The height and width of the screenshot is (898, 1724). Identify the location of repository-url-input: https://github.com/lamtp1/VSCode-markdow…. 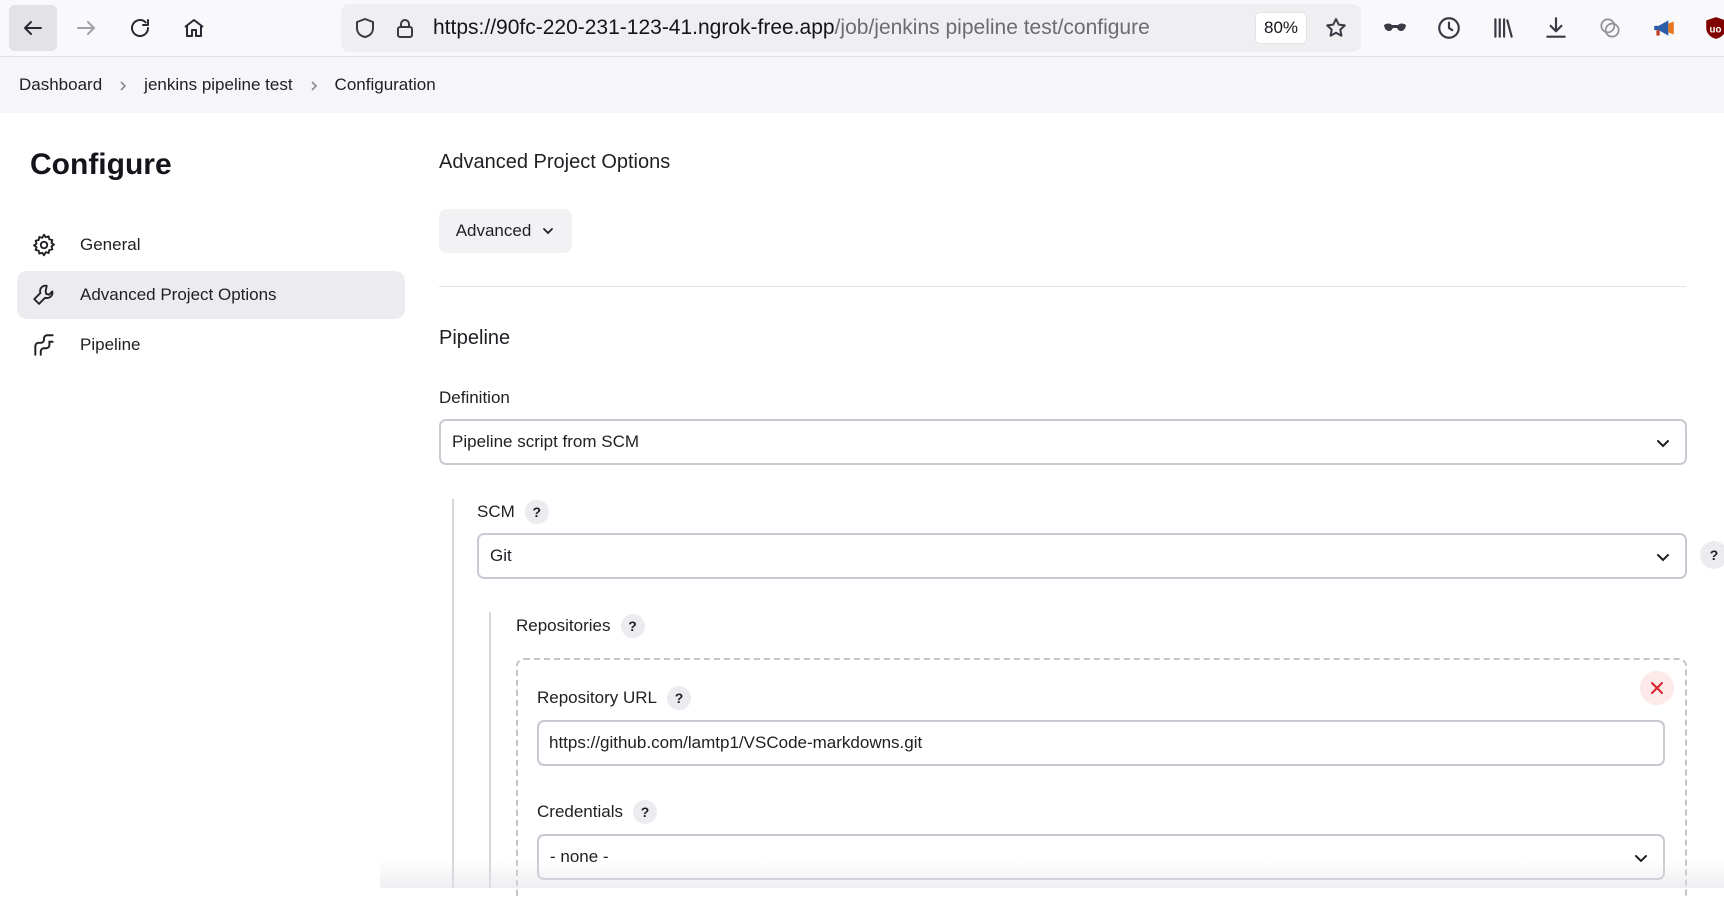
(1101, 743).